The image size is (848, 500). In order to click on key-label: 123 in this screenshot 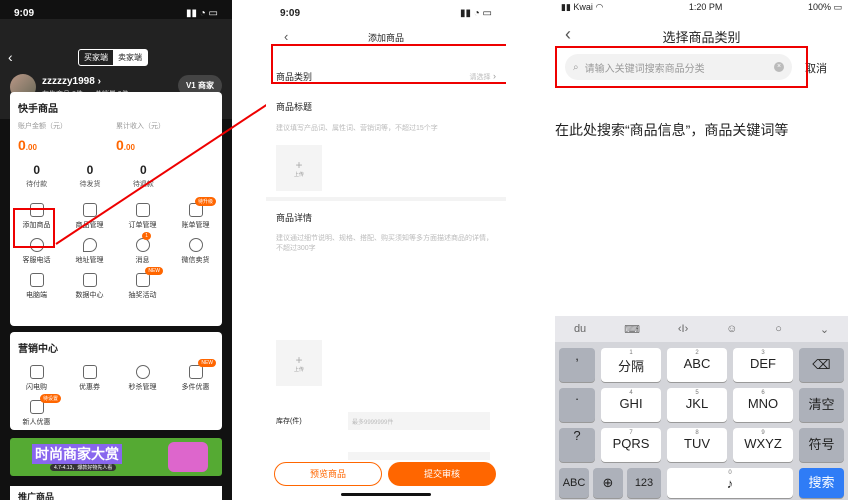, I will do `click(644, 483)`.